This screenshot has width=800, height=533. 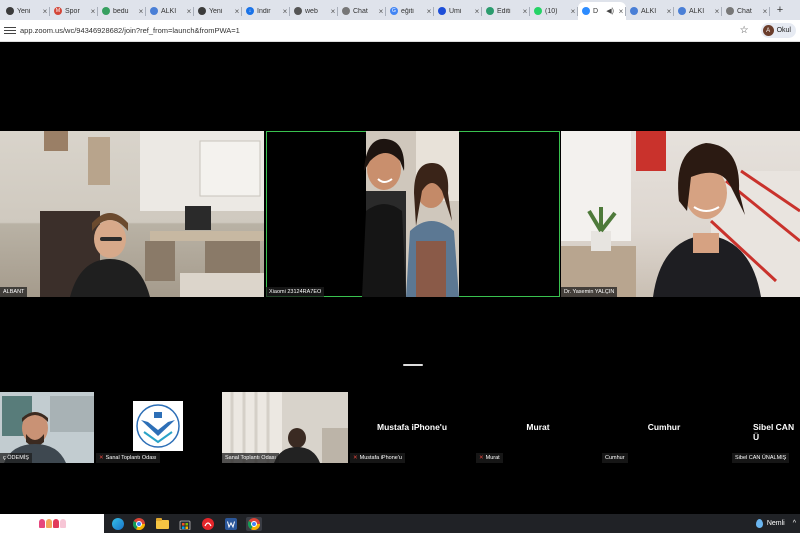 I want to click on video-tile-strip-2: ✕ Sanal Toplantı Odası, so click(x=158, y=427).